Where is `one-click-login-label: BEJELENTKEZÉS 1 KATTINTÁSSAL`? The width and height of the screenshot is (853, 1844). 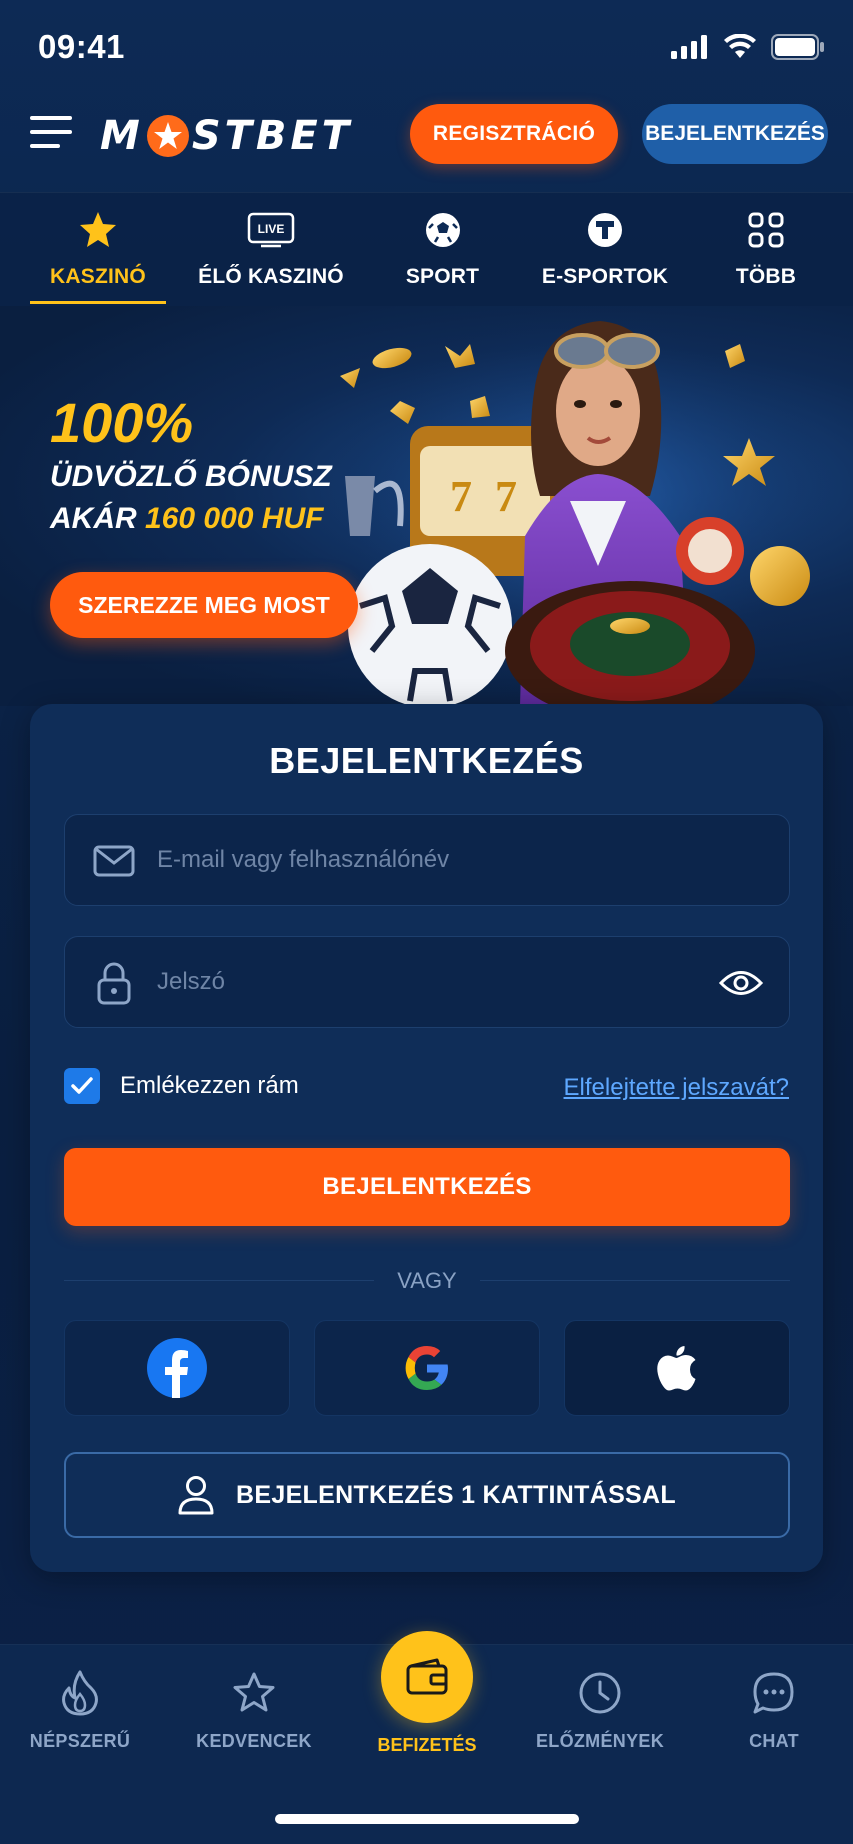
one-click-login-label: BEJELENTKEZÉS 1 KATTINTÁSSAL is located at coordinates (456, 1494).